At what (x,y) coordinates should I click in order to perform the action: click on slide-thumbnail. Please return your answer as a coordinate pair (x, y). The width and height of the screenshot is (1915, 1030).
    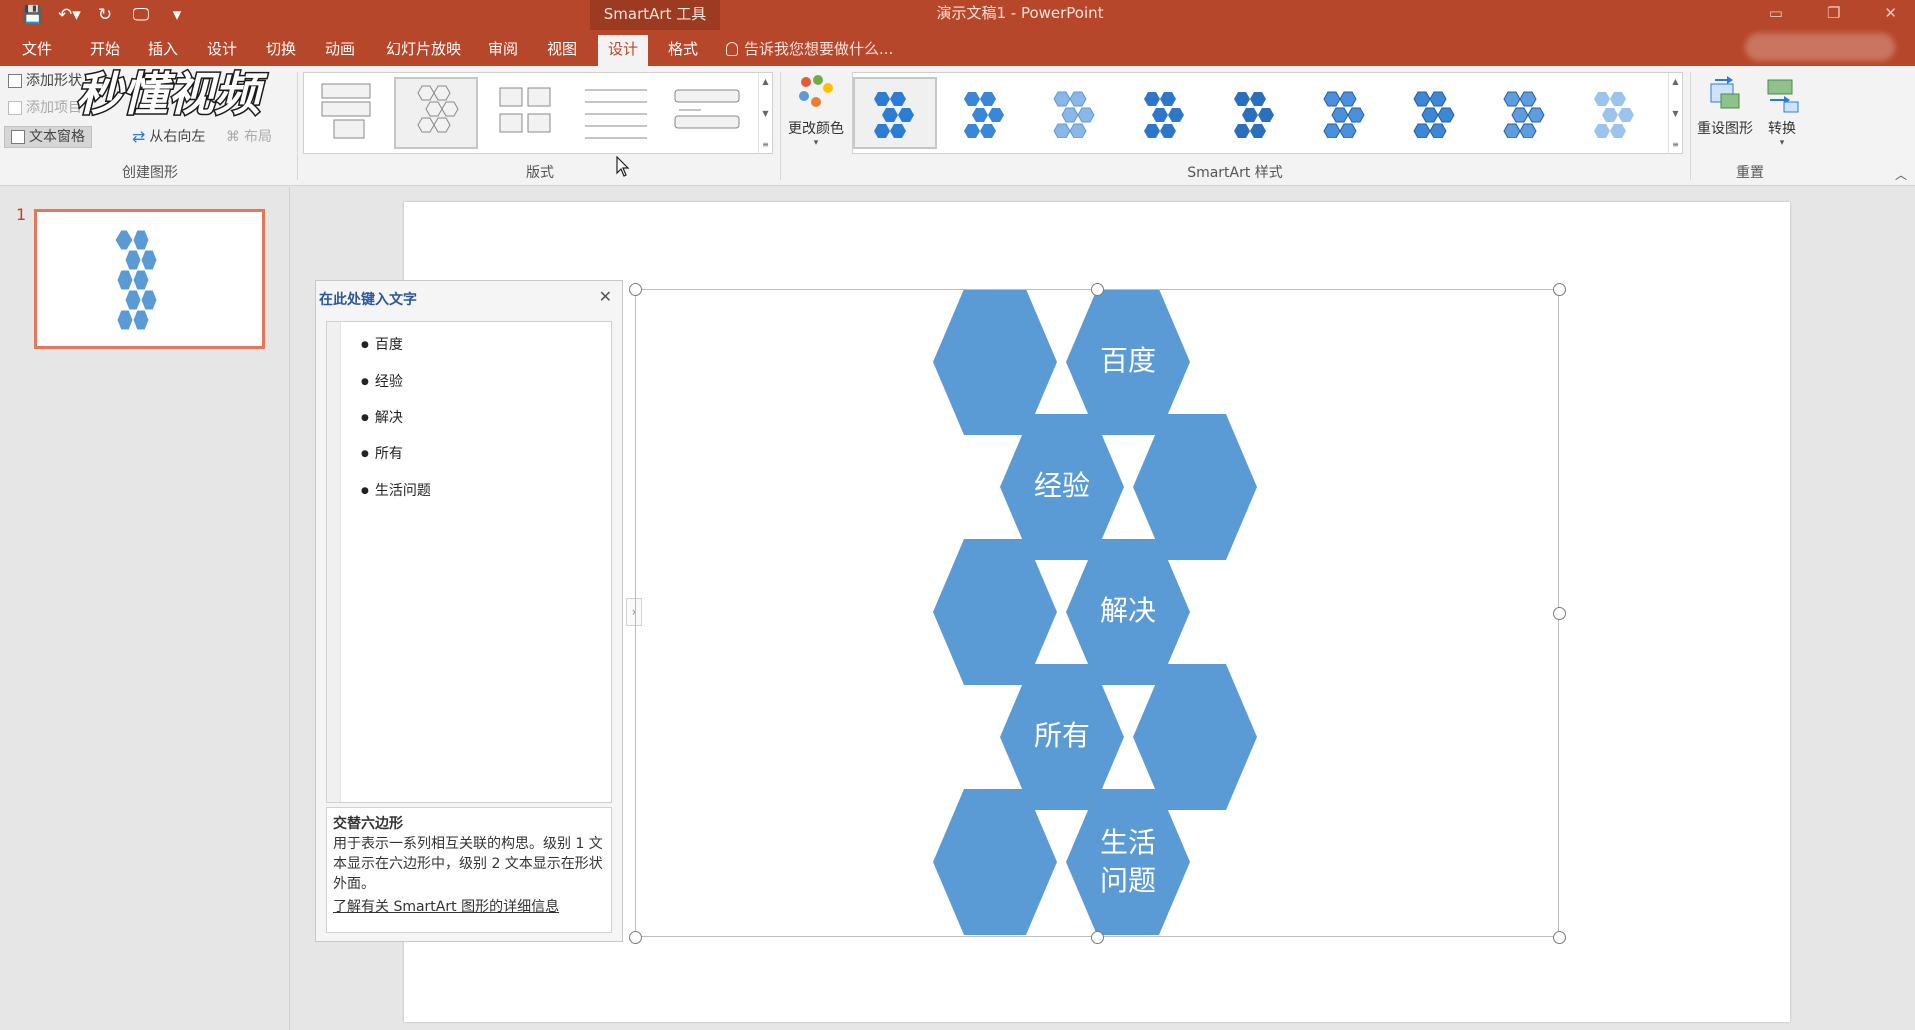
    Looking at the image, I should click on (149, 279).